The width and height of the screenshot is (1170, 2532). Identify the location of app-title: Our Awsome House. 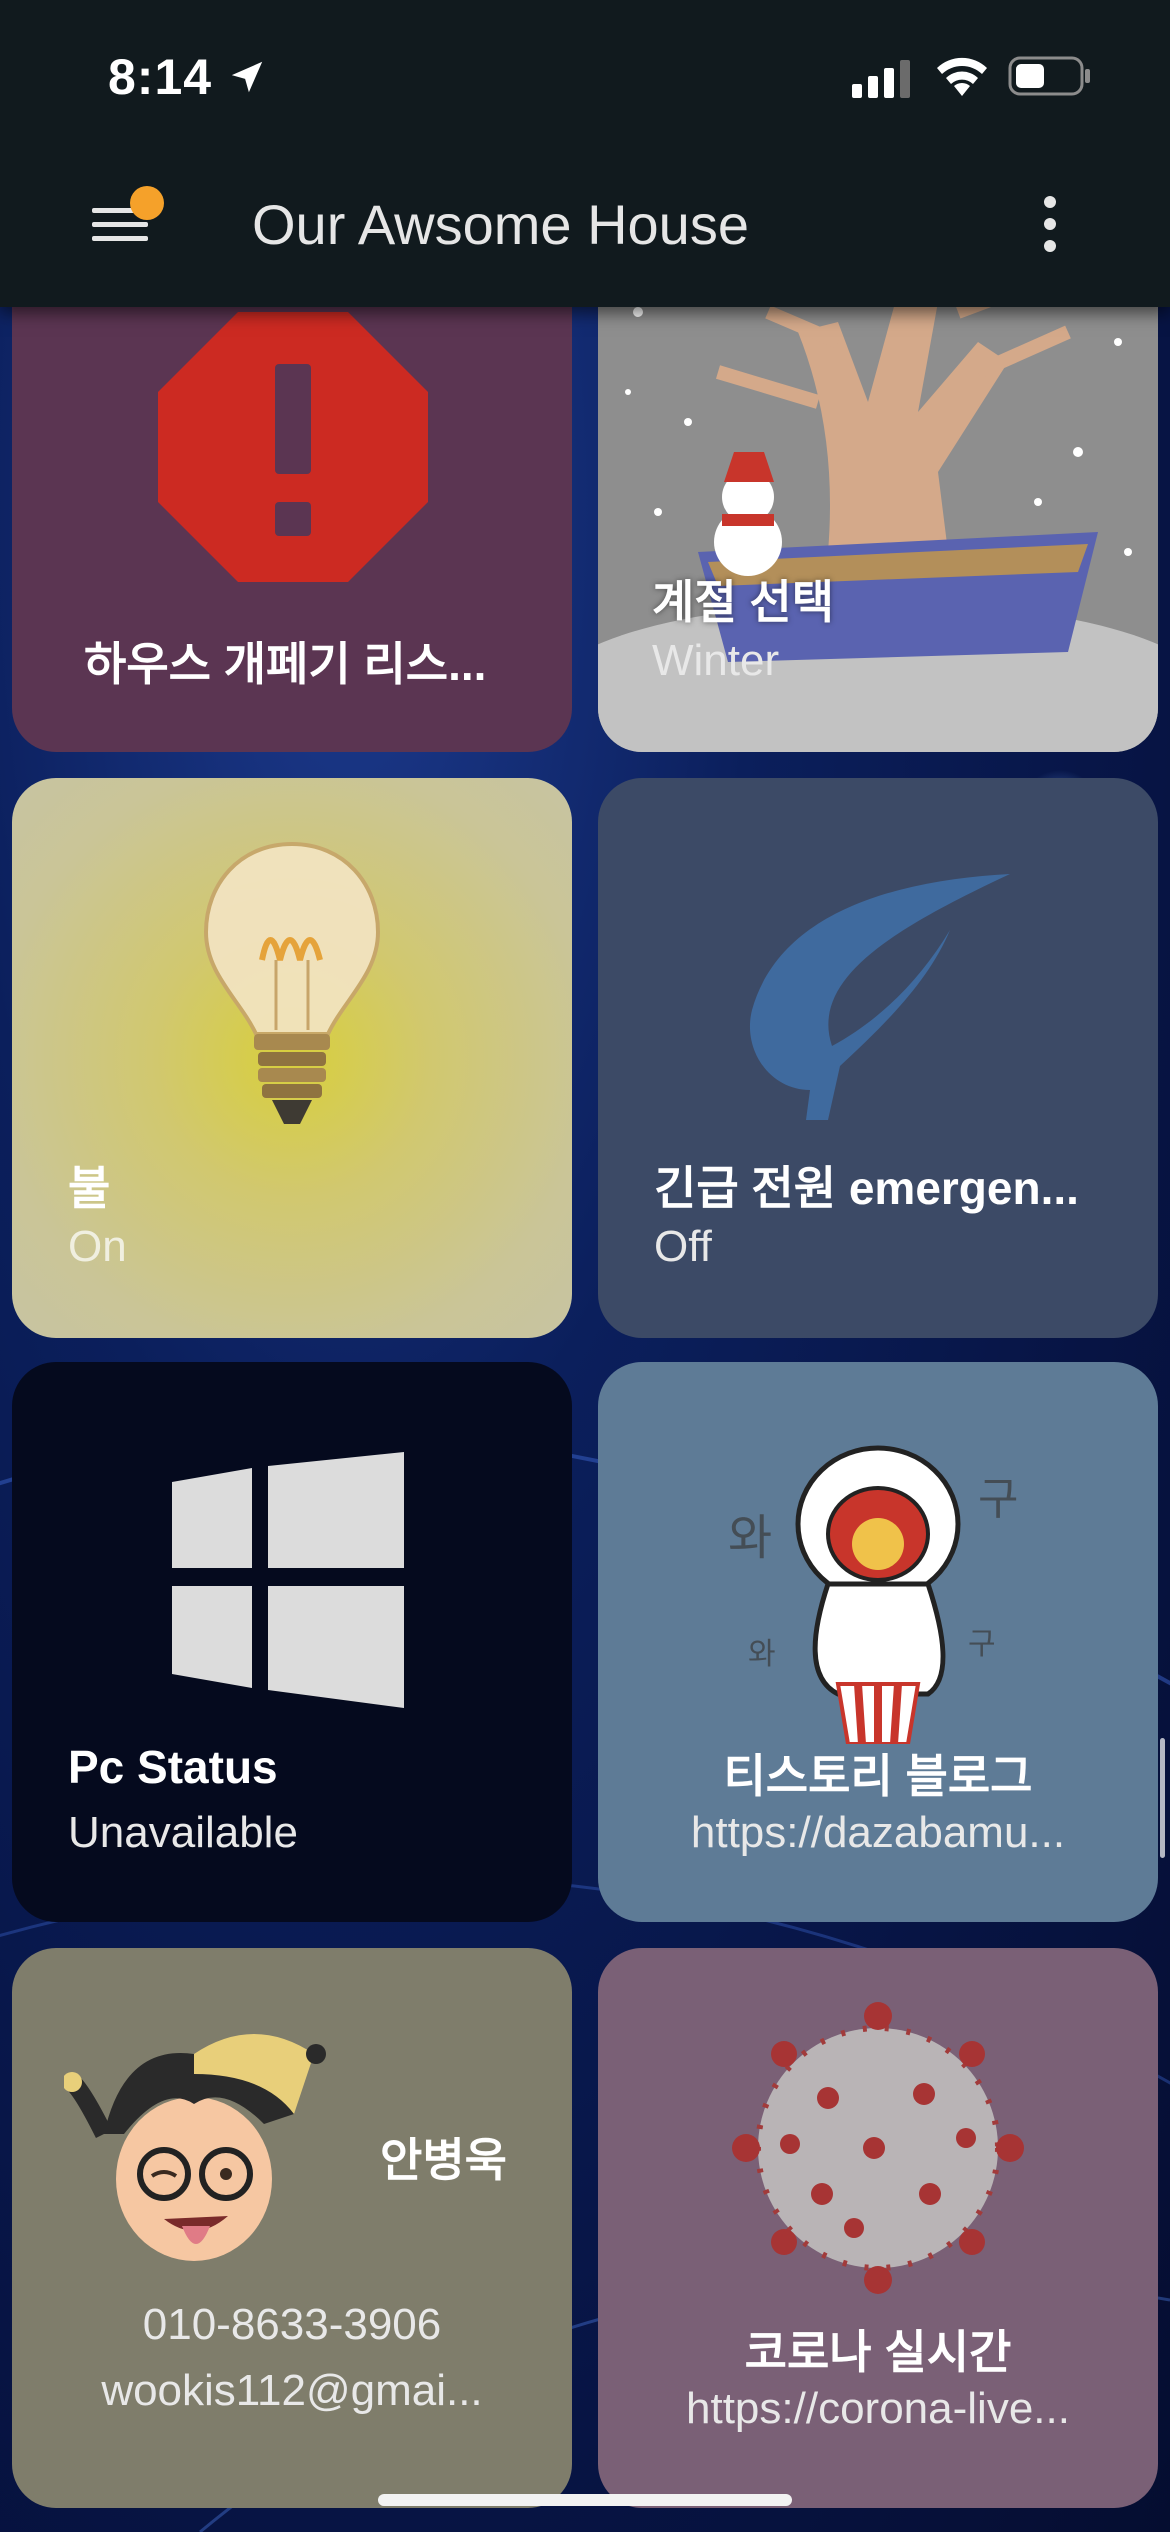
(500, 224).